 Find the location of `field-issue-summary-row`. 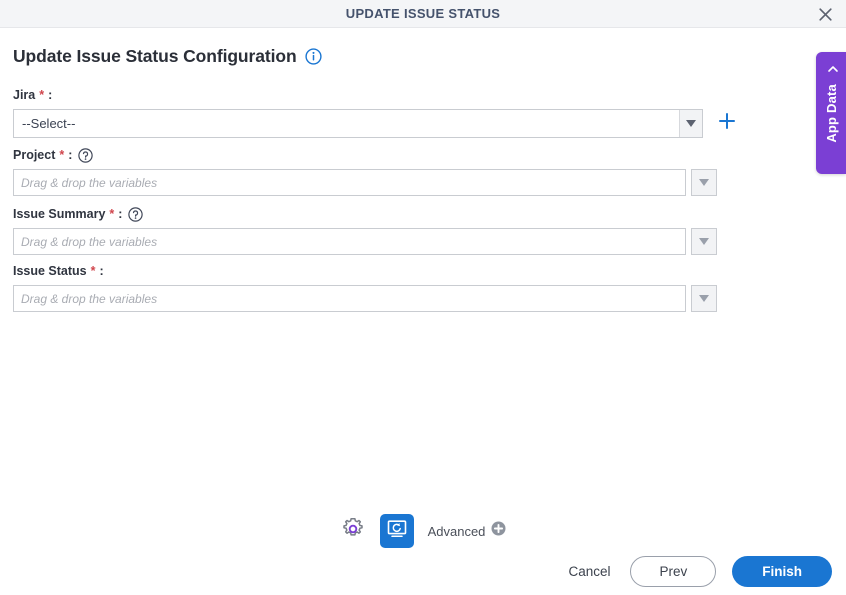

field-issue-summary-row is located at coordinates (365, 241).